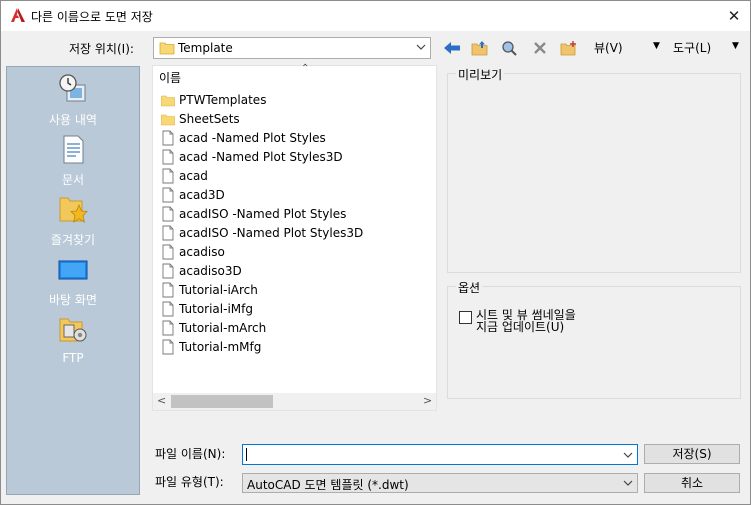 The height and width of the screenshot is (505, 751). Describe the element at coordinates (656, 46) in the screenshot. I see `views-dropdown-icon: ▼` at that location.